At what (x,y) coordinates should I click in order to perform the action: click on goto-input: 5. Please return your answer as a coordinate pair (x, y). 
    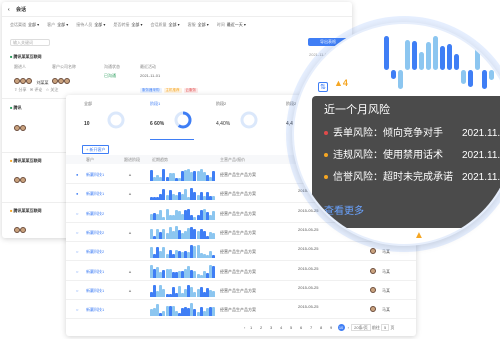
    Looking at the image, I should click on (385, 327).